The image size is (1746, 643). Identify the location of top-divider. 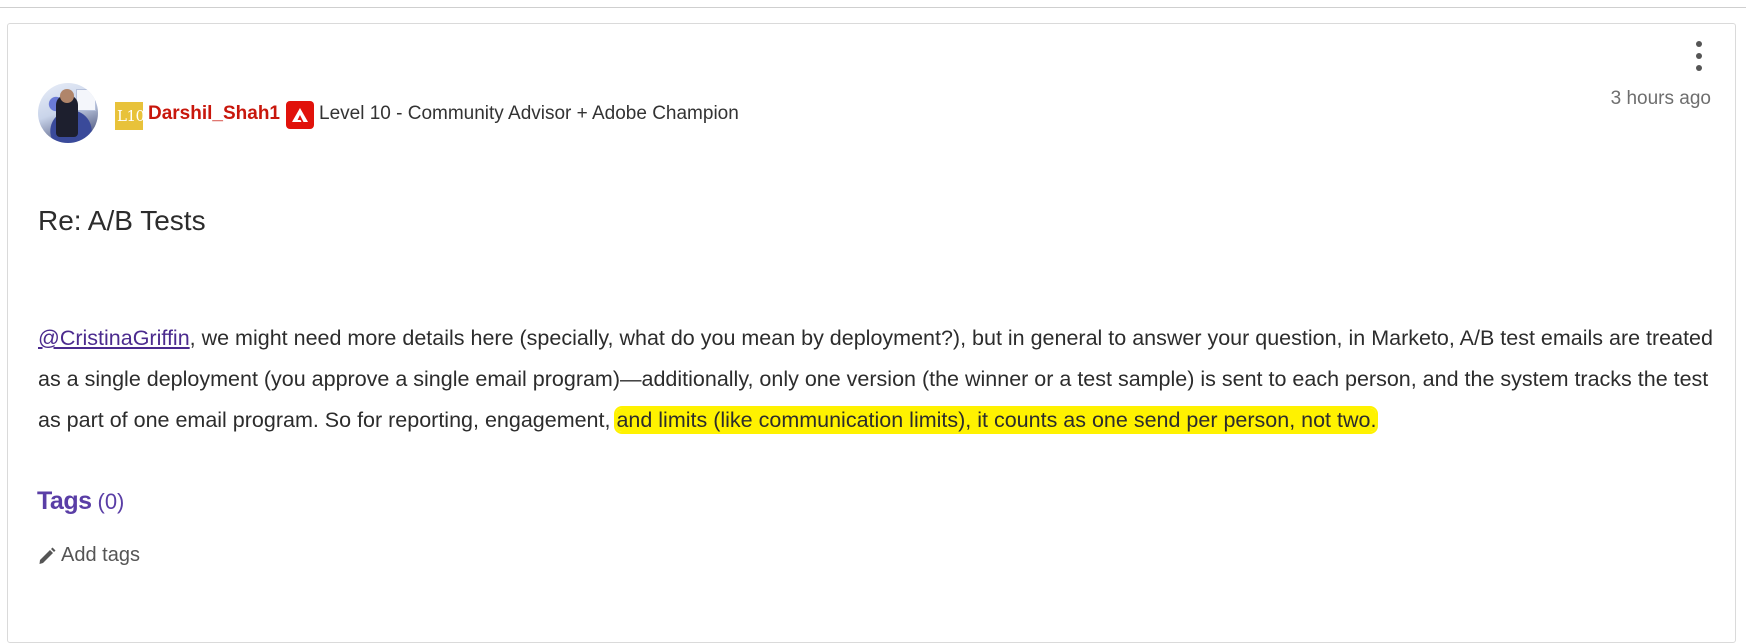
(873, 4).